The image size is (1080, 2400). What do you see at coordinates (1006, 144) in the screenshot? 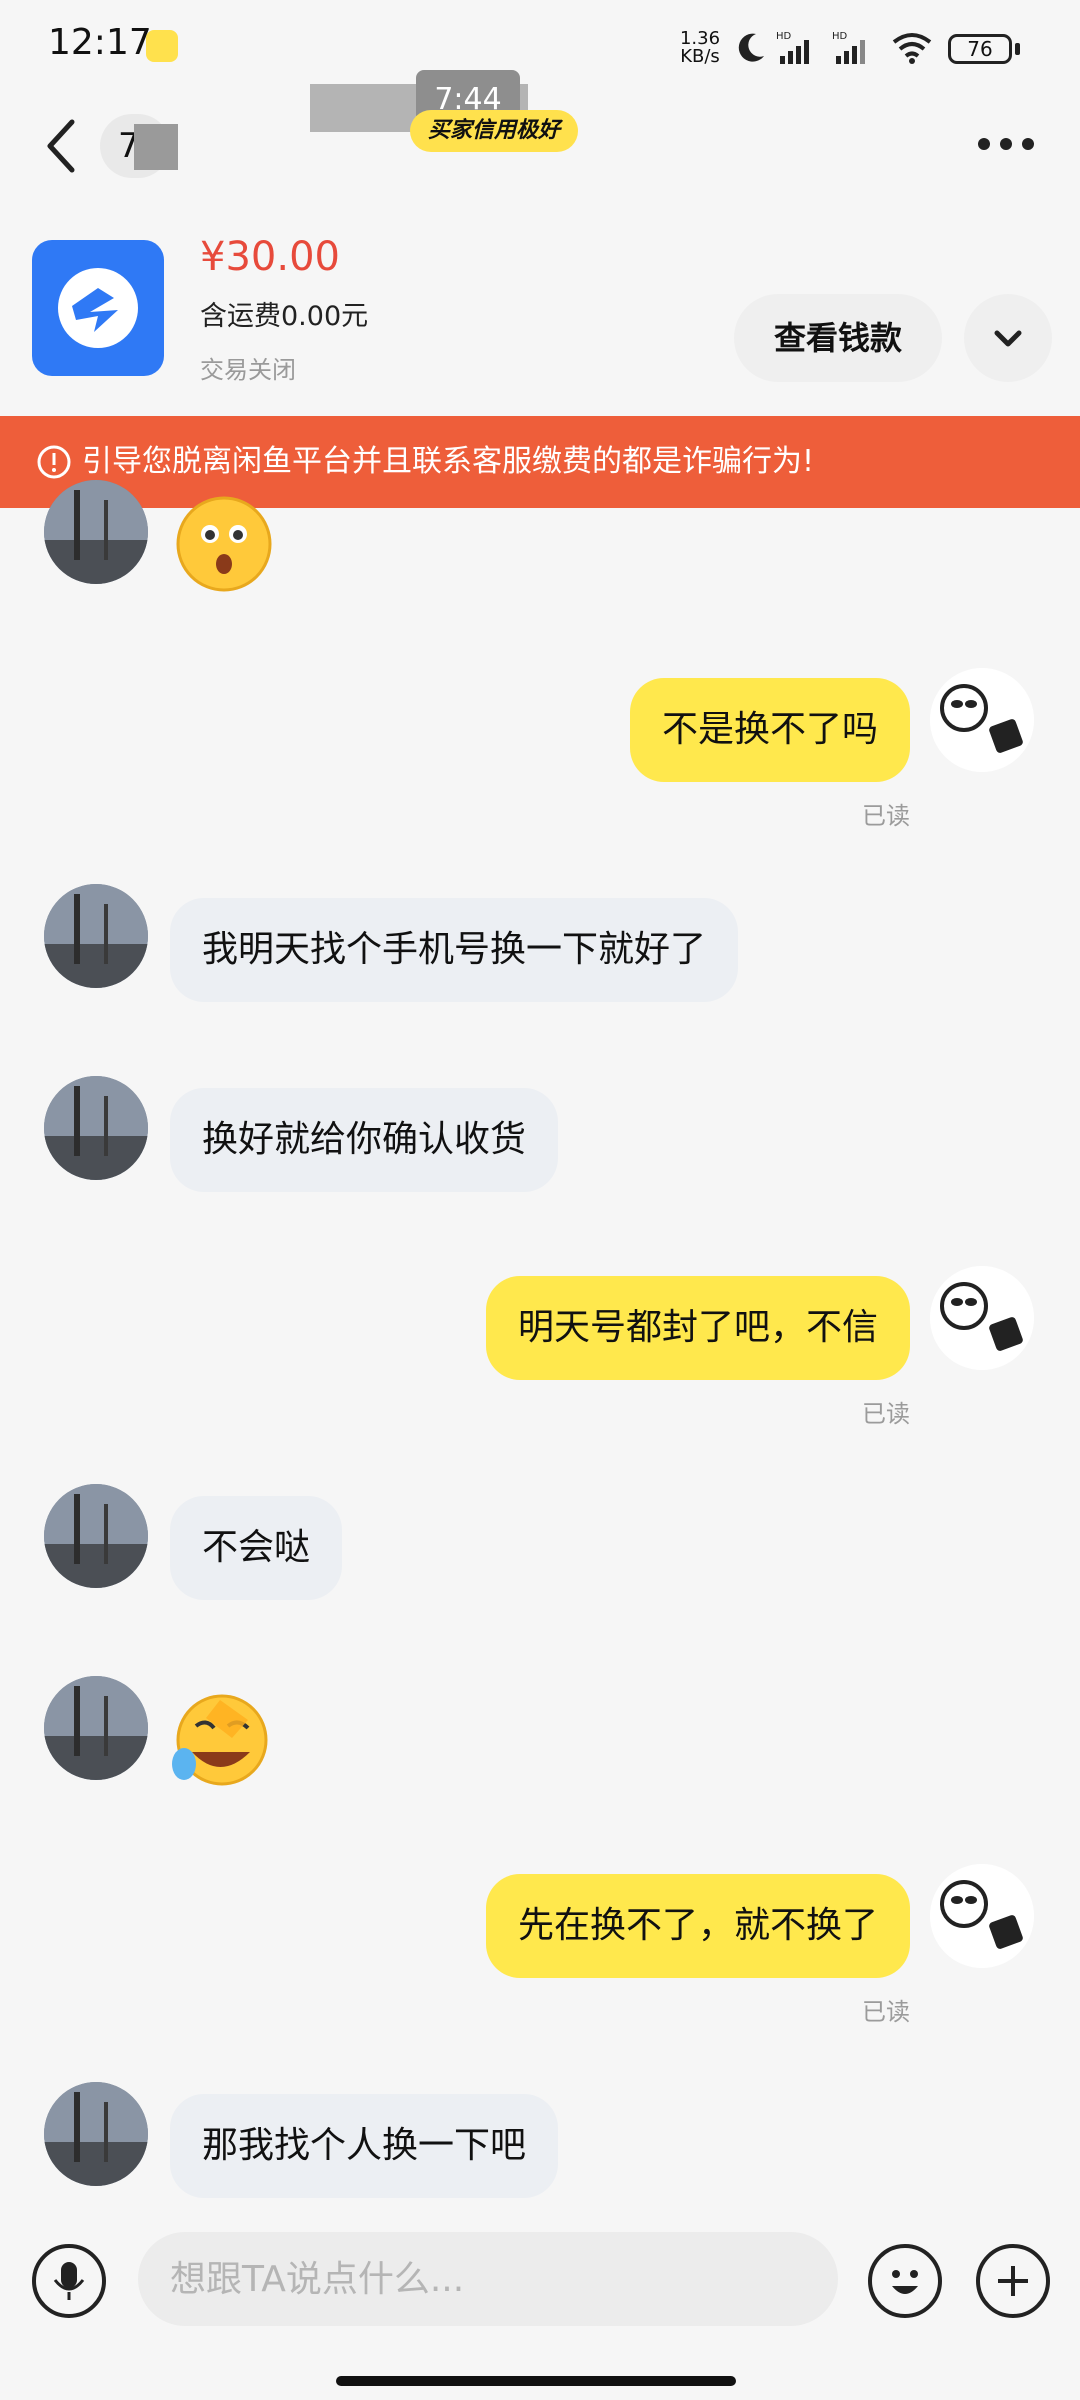
I see `more-options-icon` at bounding box center [1006, 144].